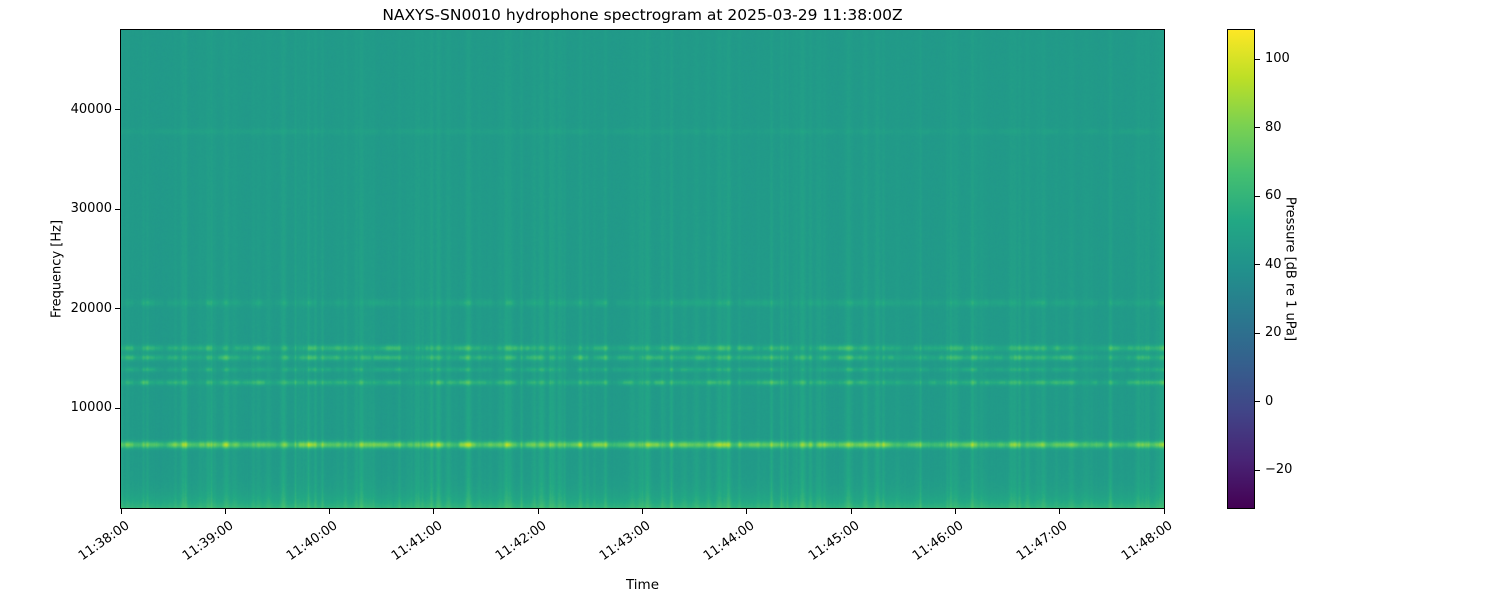 This screenshot has width=1500, height=600. What do you see at coordinates (521, 541) in the screenshot?
I see `x-tick-label: 11:42:00` at bounding box center [521, 541].